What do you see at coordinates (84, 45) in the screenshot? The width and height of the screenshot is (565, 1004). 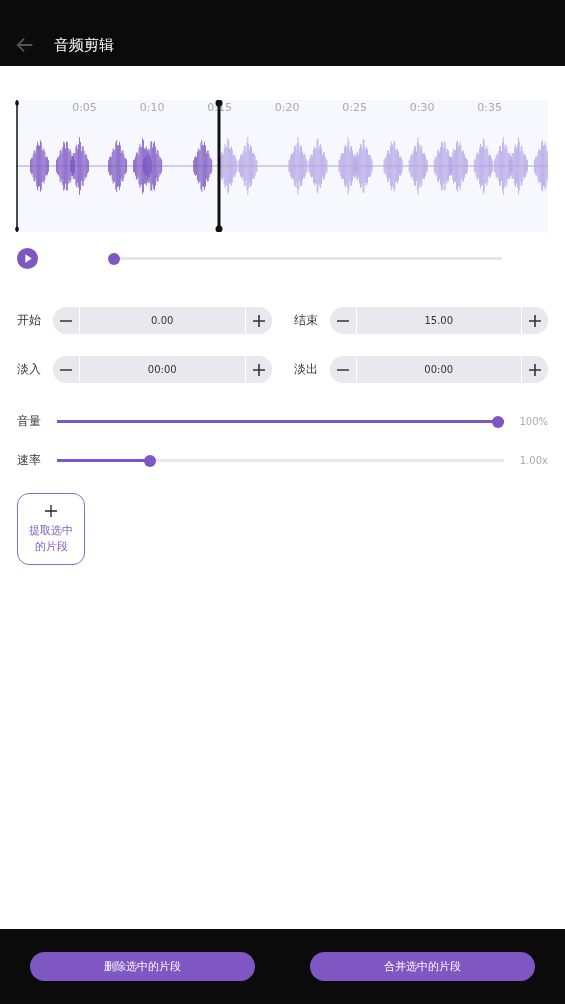 I see `screen-title: 音频剪辑` at bounding box center [84, 45].